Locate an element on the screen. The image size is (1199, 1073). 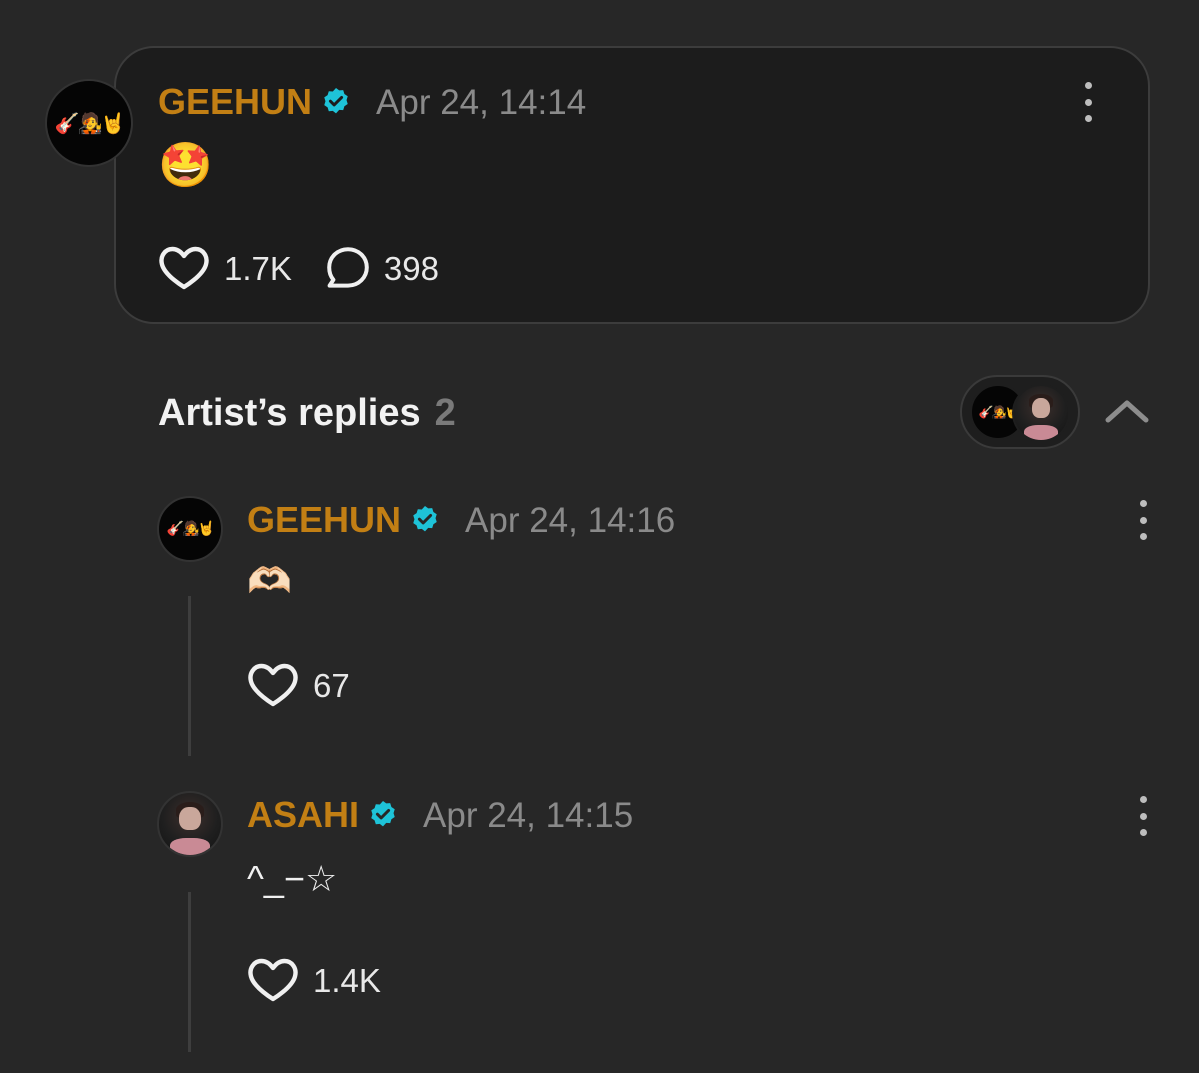
chevron-up-icon is located at coordinates (1127, 411).